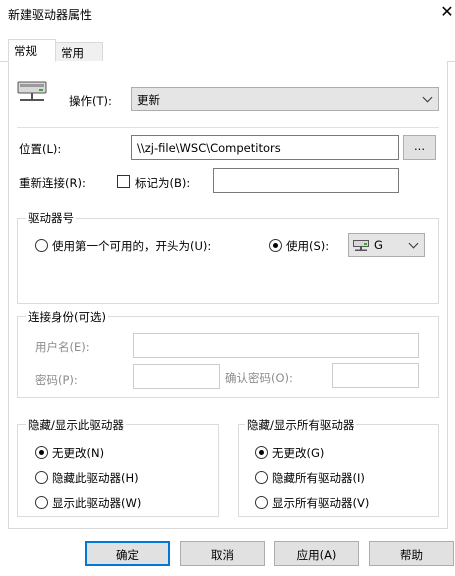  I want to click on location-label: 位置(L):, so click(40, 149).